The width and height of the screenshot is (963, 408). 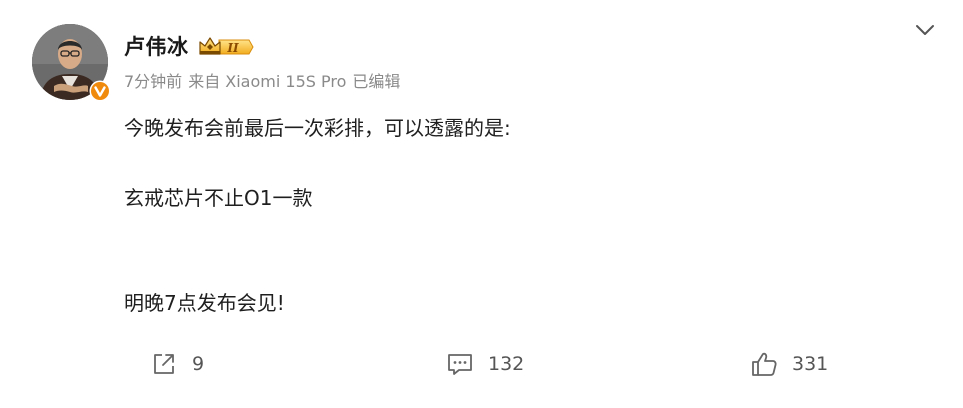 I want to click on post-source: 来自 Xiaomi 15S Pro, so click(x=267, y=81).